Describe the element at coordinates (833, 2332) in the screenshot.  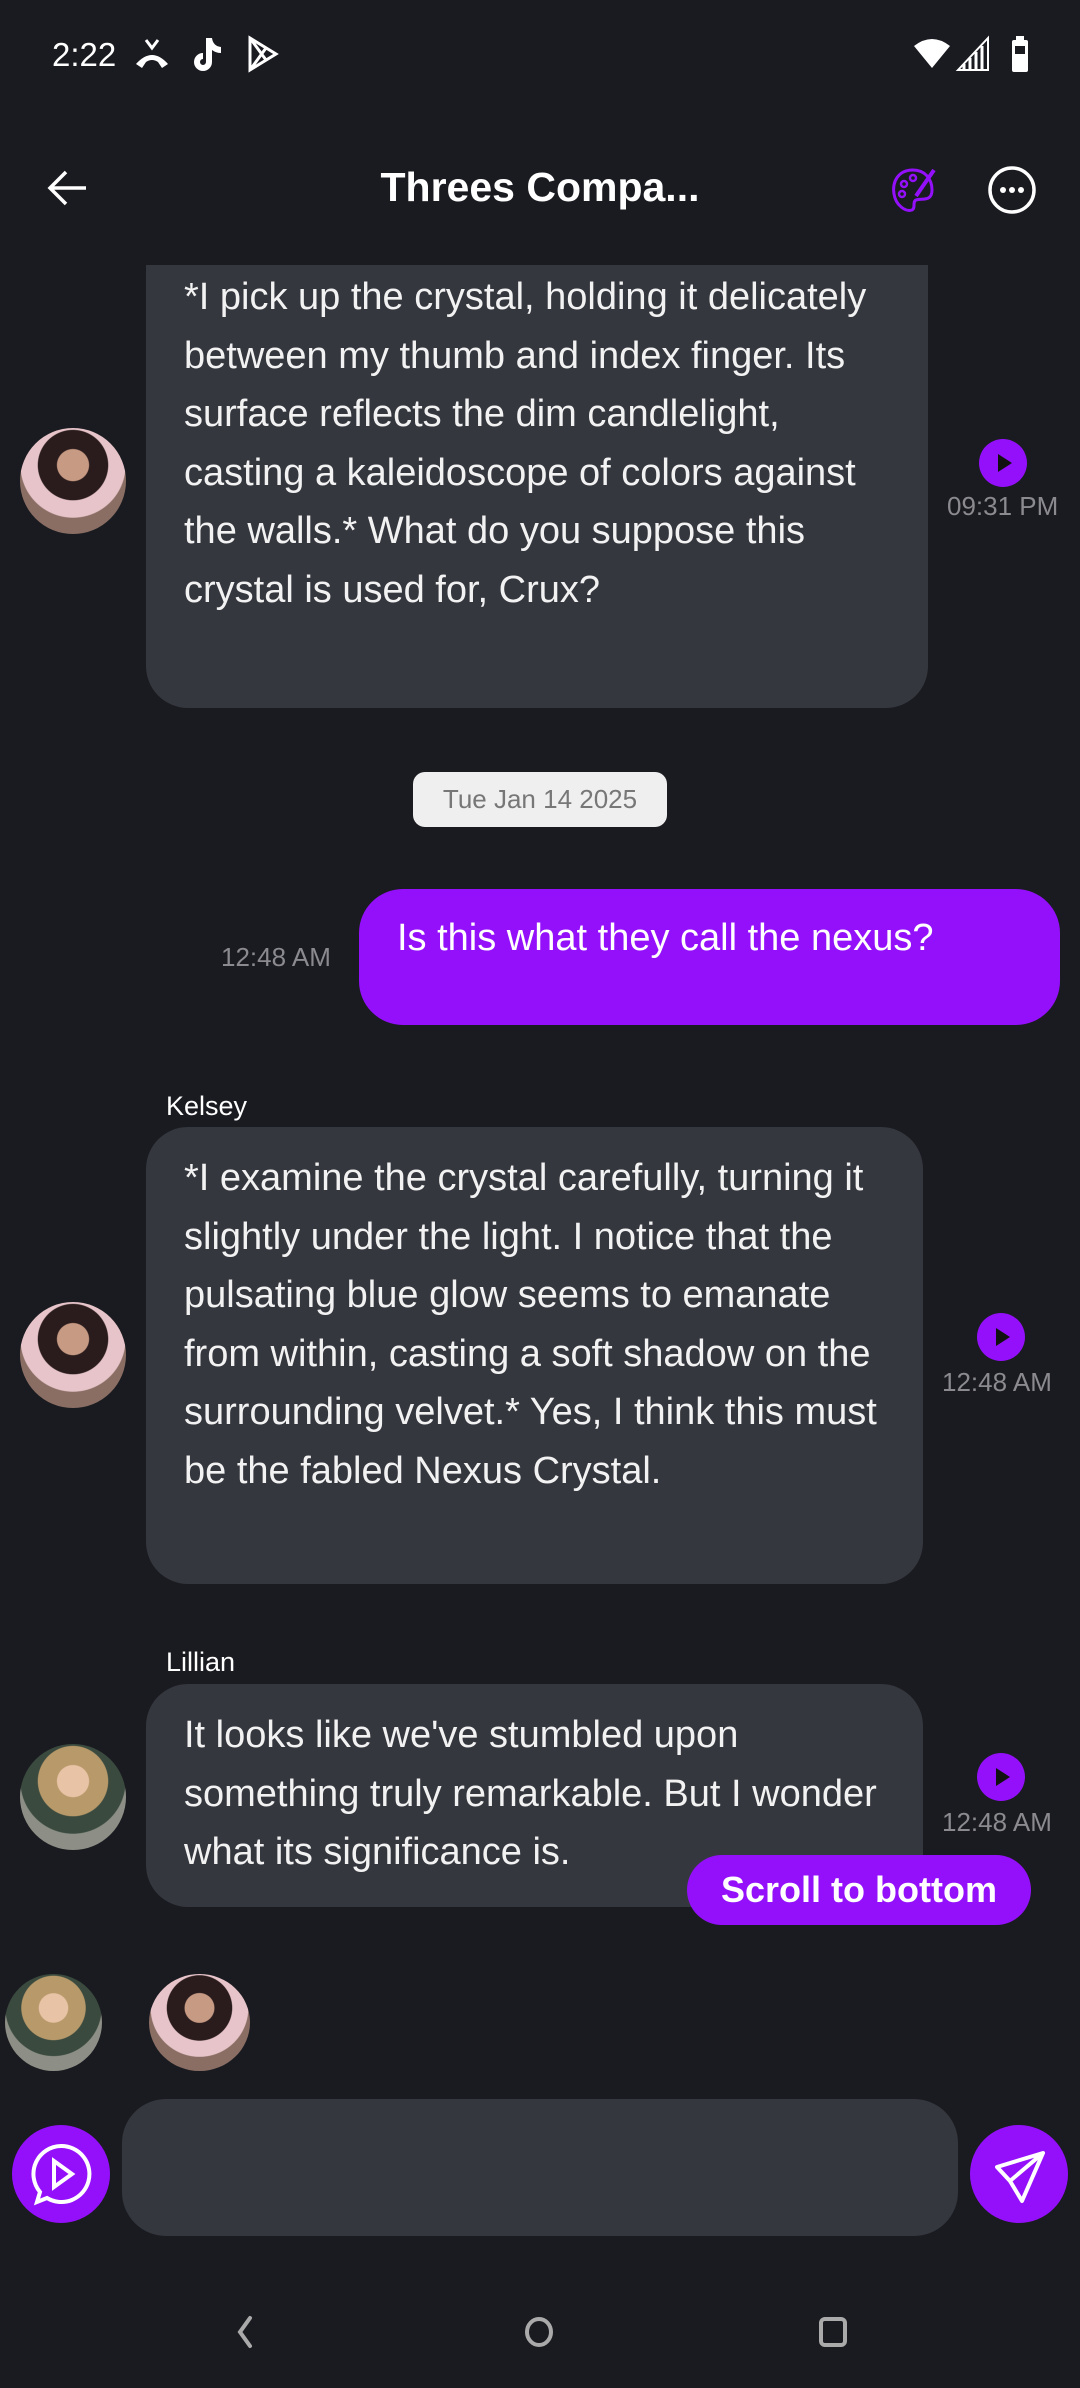
I see `nav-recents-icon` at that location.